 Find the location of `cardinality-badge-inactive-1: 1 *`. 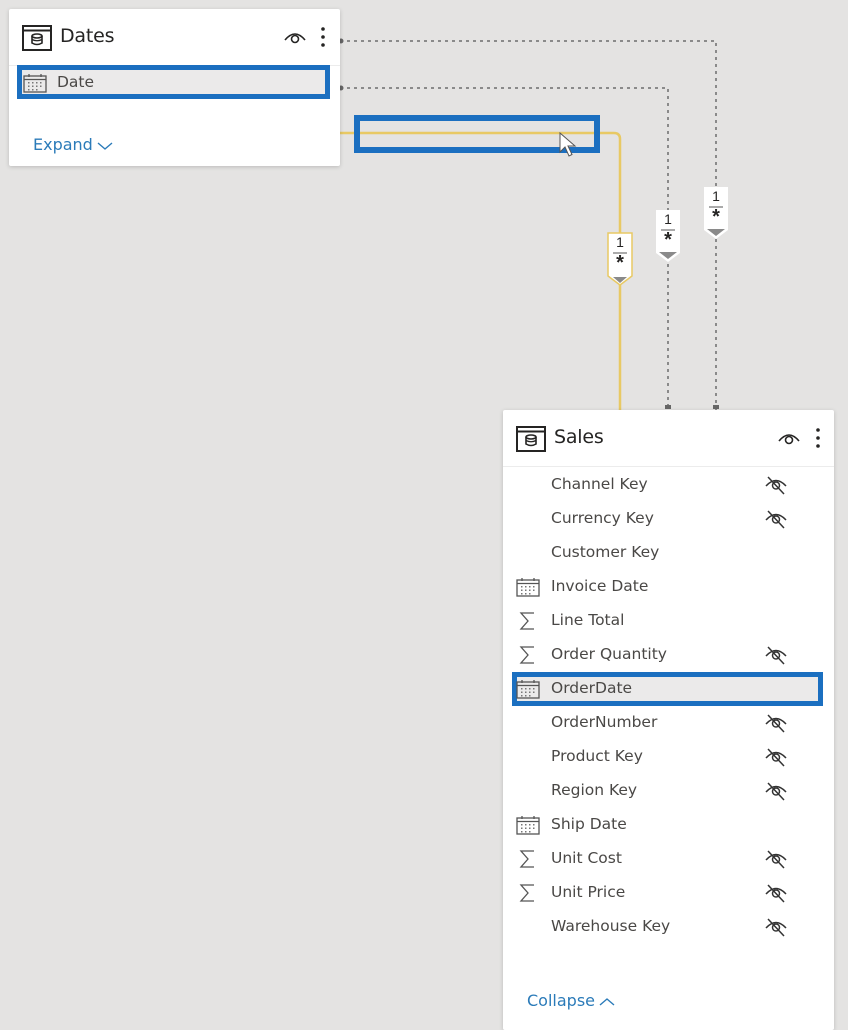

cardinality-badge-inactive-1: 1 * is located at coordinates (668, 235).